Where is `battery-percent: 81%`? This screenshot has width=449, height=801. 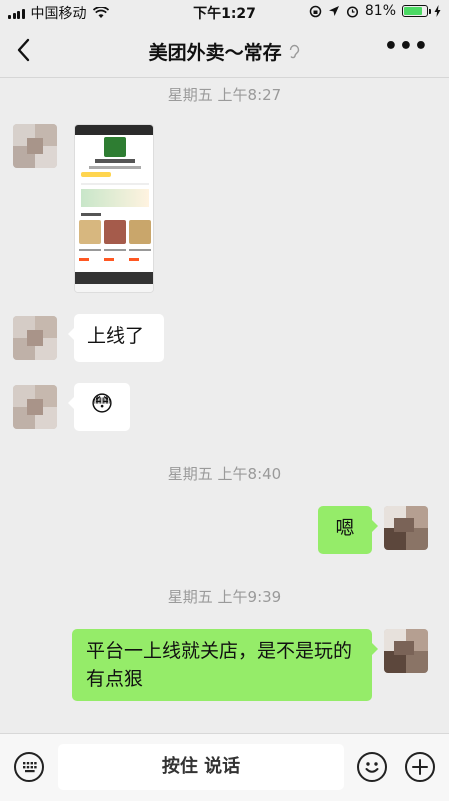
battery-percent: 81% is located at coordinates (380, 11).